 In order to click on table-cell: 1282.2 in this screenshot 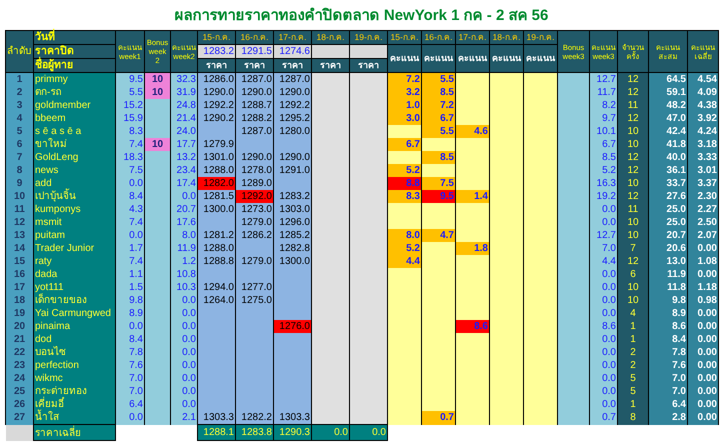, I will do `click(255, 417)`.